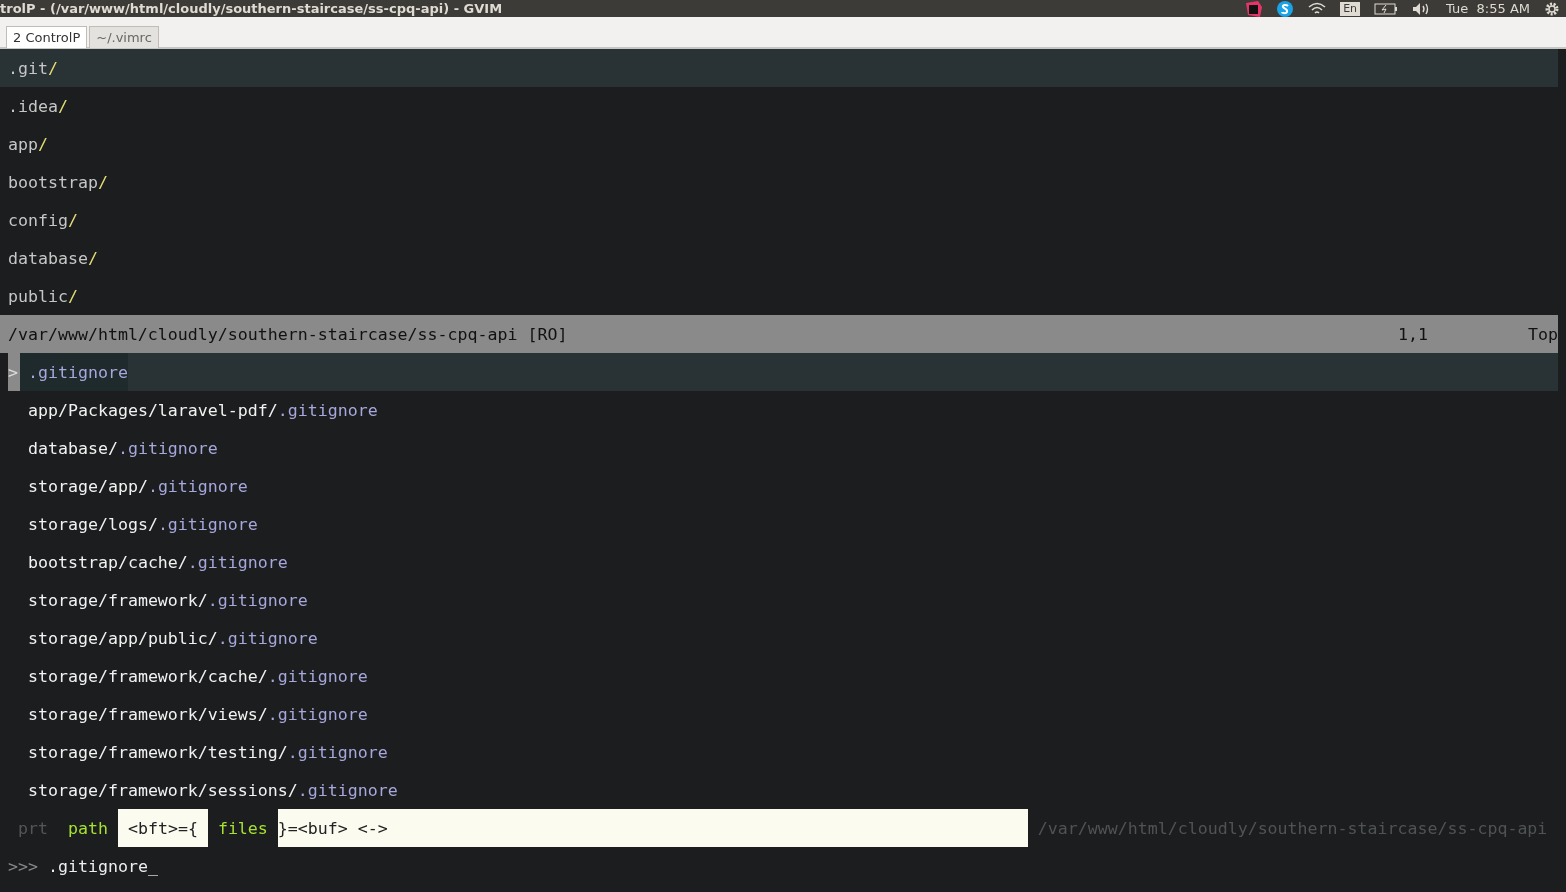 The height and width of the screenshot is (892, 1566). What do you see at coordinates (1413, 334) in the screenshot?
I see `cursor-position: 1,1` at bounding box center [1413, 334].